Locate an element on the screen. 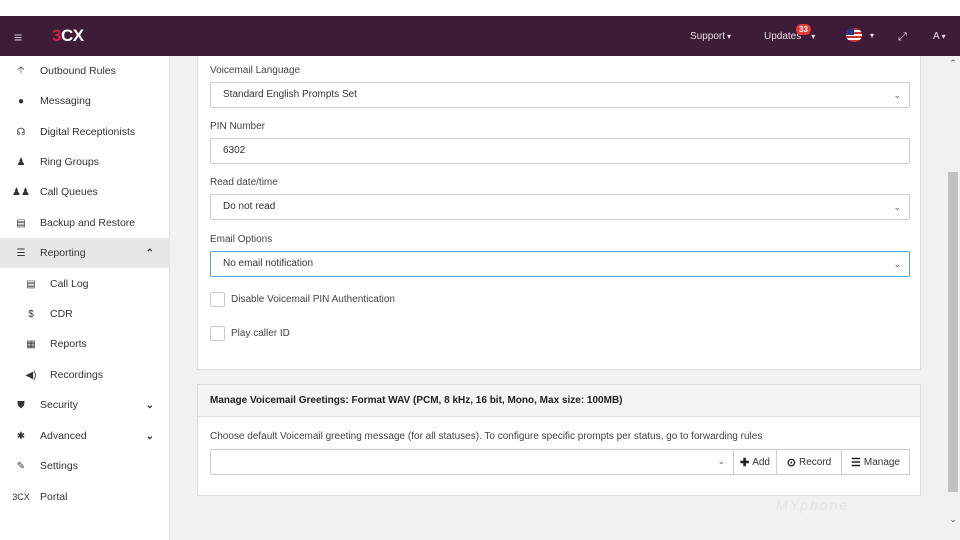 This screenshot has width=960, height=540. gear-icon: ✱ is located at coordinates (21, 436).